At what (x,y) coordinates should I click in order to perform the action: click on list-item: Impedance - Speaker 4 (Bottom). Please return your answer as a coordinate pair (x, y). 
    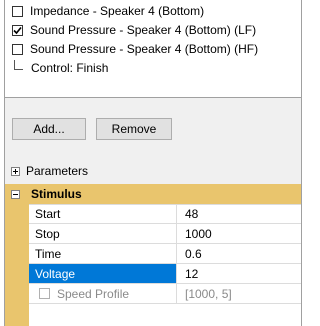
    Looking at the image, I should click on (108, 11).